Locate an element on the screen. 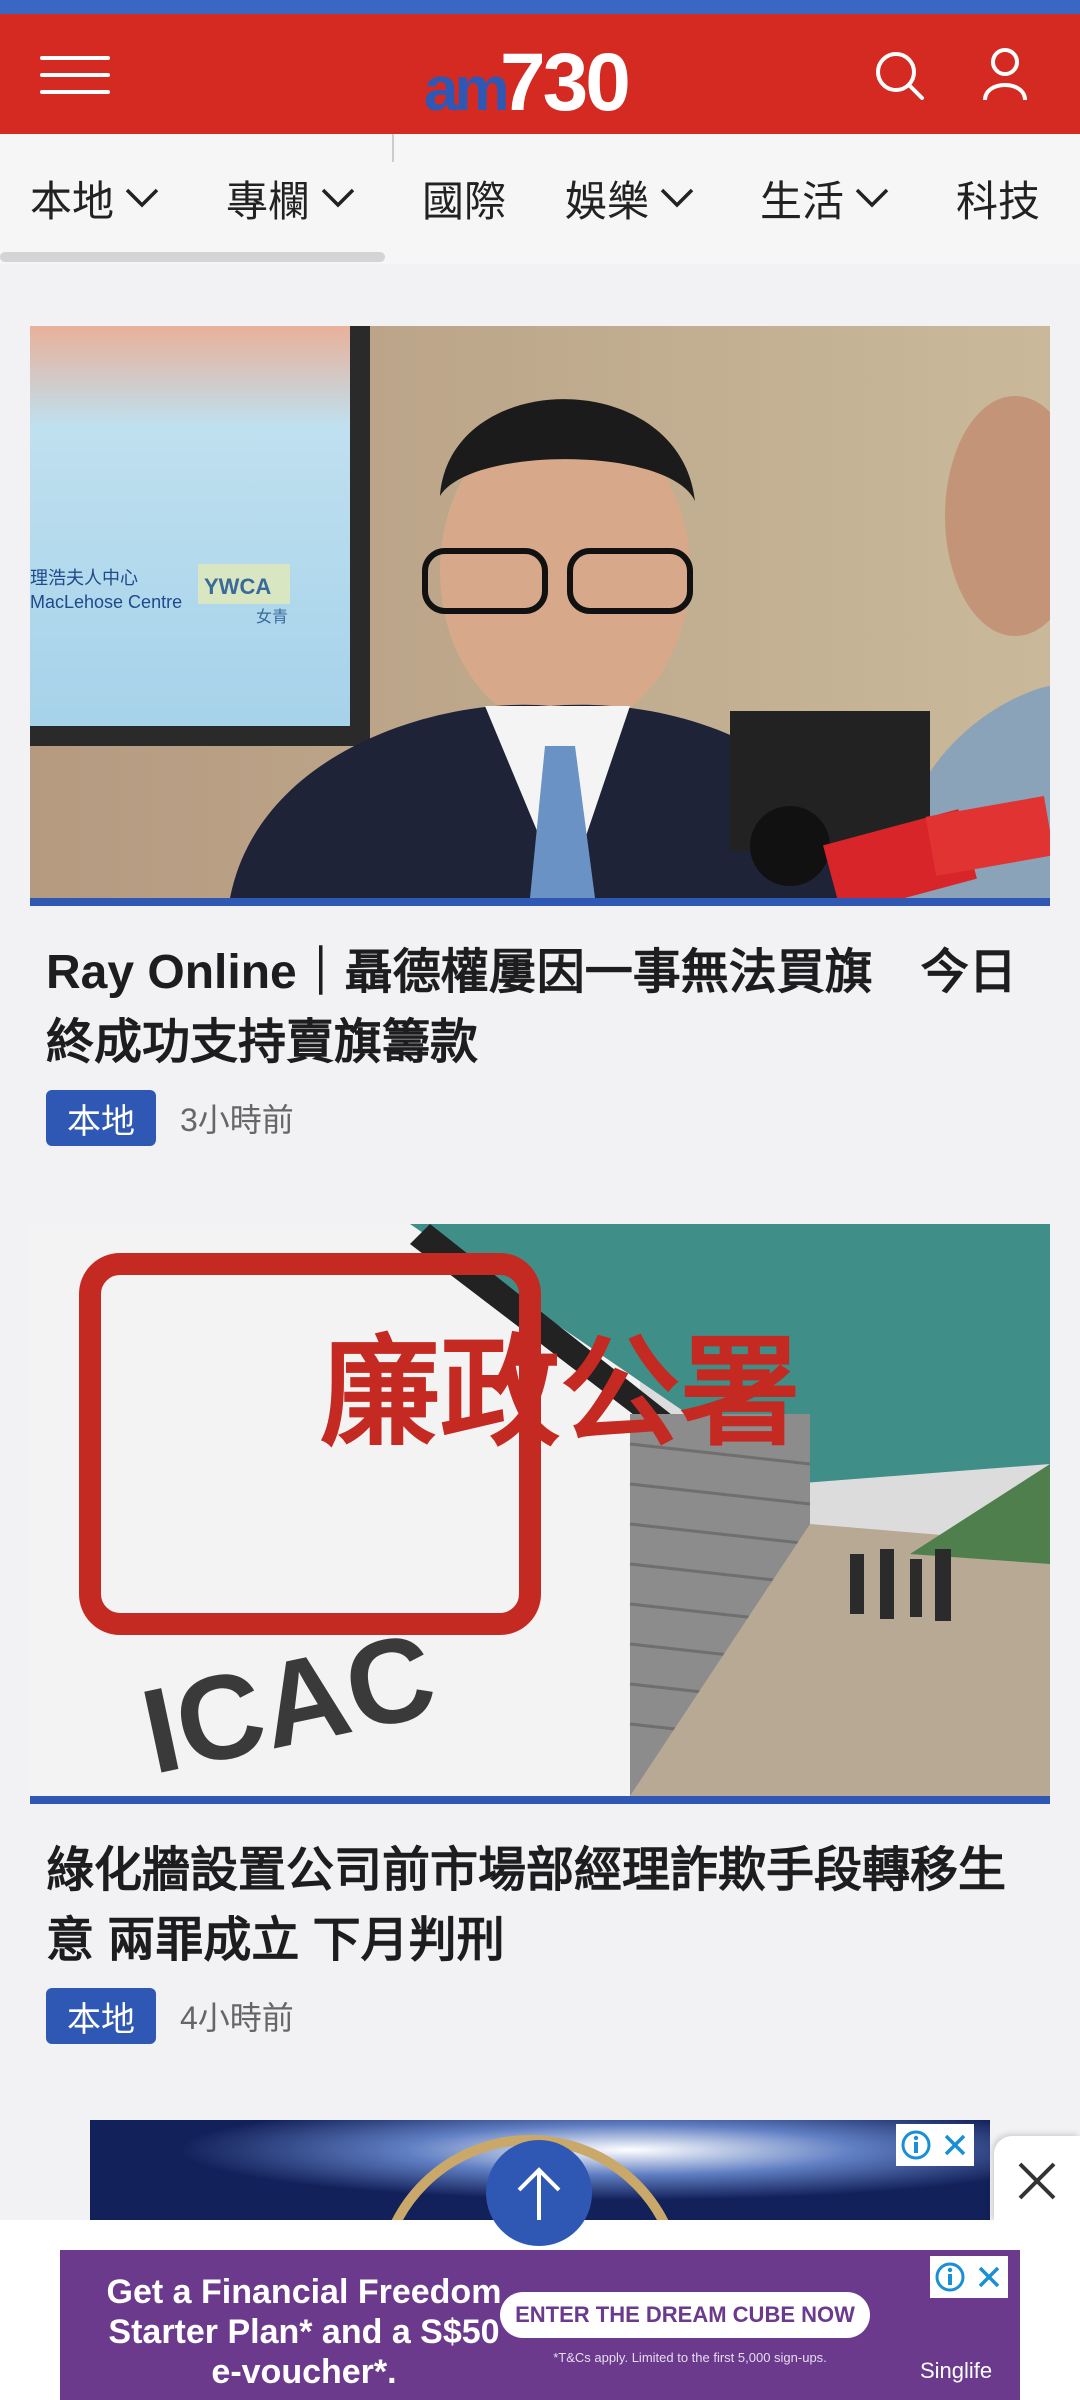  top-accent-stripe is located at coordinates (540, 7).